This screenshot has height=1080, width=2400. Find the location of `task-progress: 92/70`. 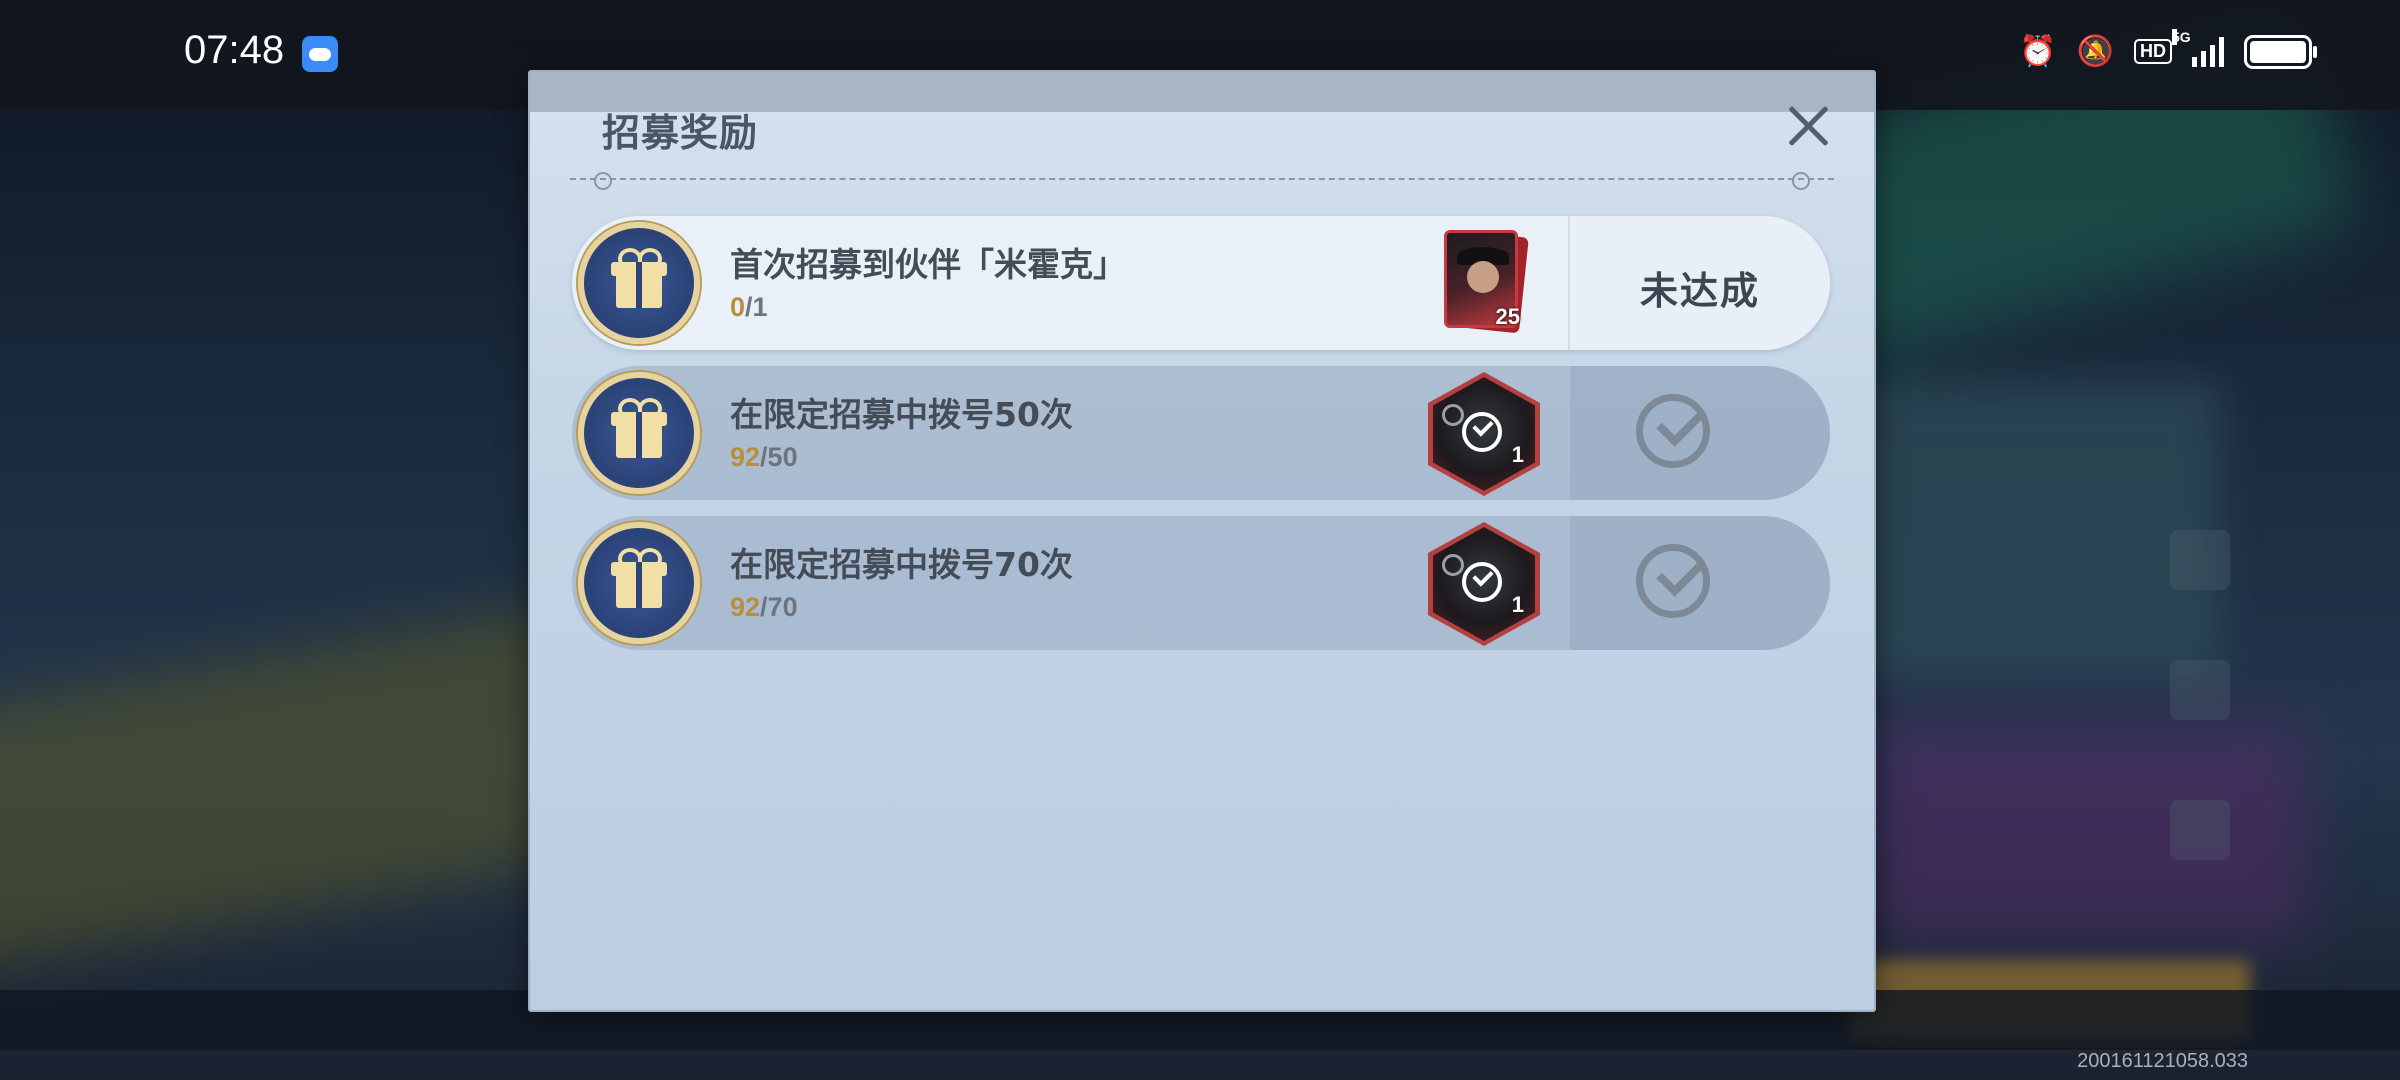

task-progress: 92/70 is located at coordinates (764, 607).